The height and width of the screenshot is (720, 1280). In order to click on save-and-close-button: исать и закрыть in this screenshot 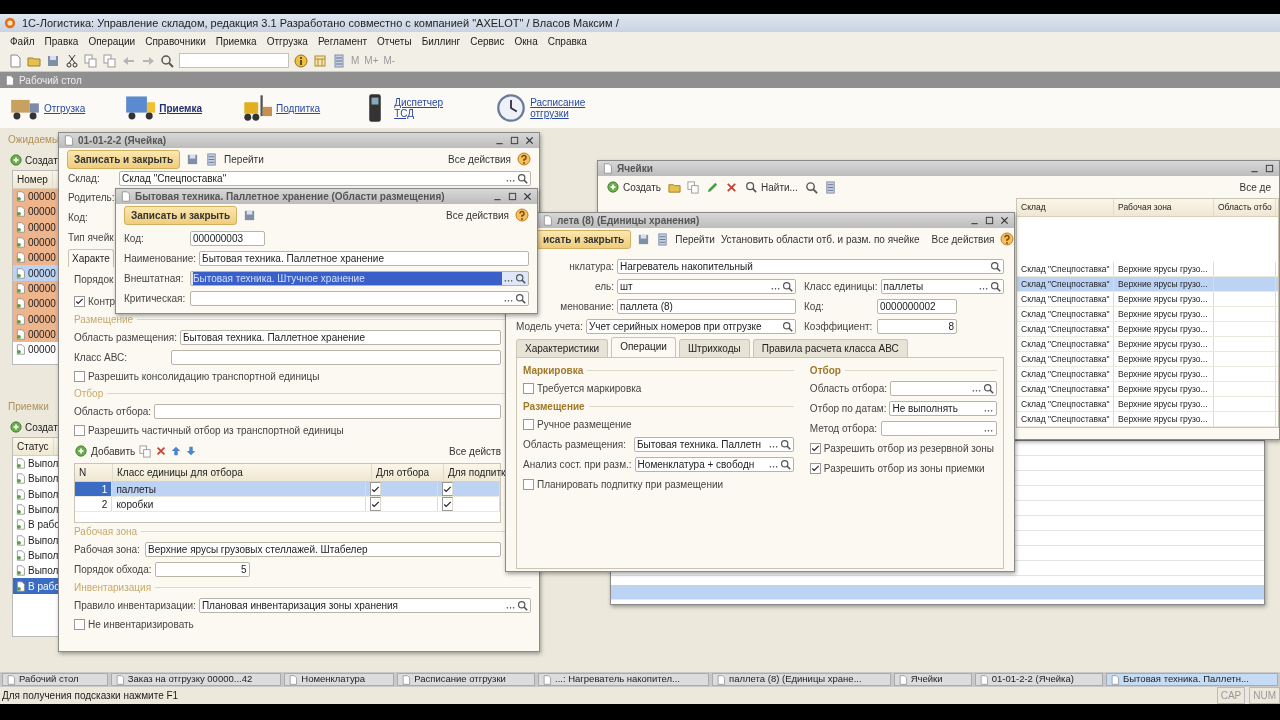, I will do `click(584, 239)`.